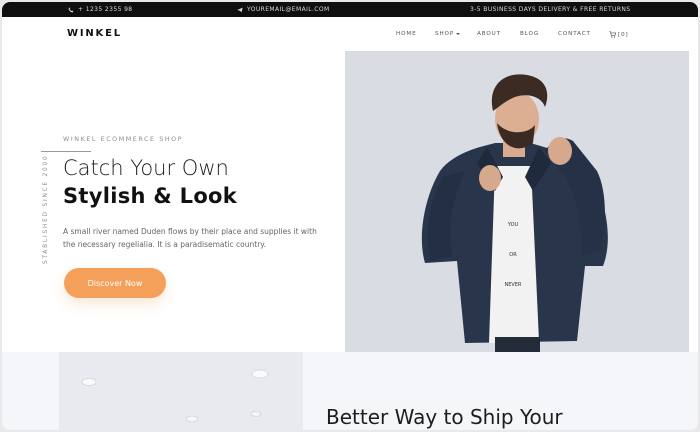  What do you see at coordinates (444, 417) in the screenshot?
I see `section-title: Better Way to Ship Your` at bounding box center [444, 417].